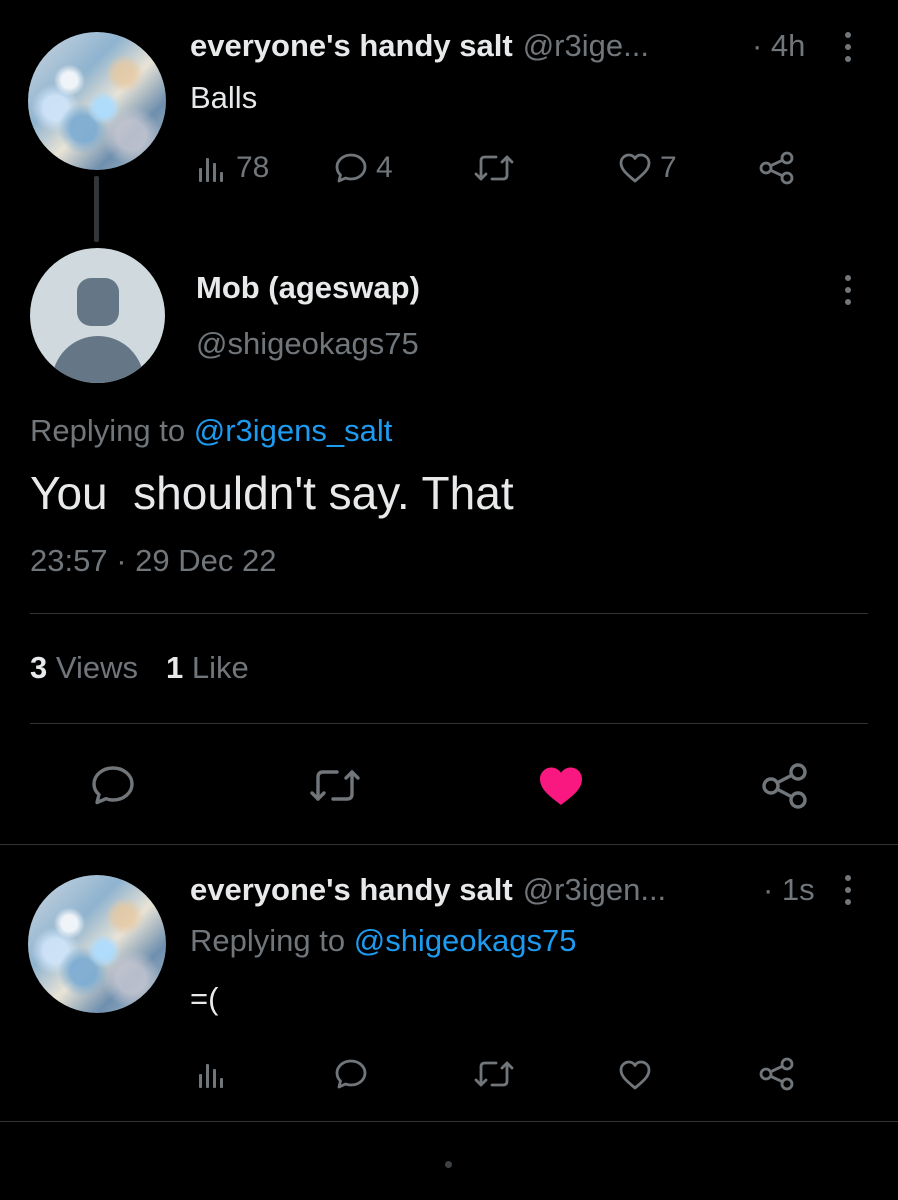 The image size is (898, 1200). What do you see at coordinates (465, 940) in the screenshot?
I see `replying-handle: @shigeokags75` at bounding box center [465, 940].